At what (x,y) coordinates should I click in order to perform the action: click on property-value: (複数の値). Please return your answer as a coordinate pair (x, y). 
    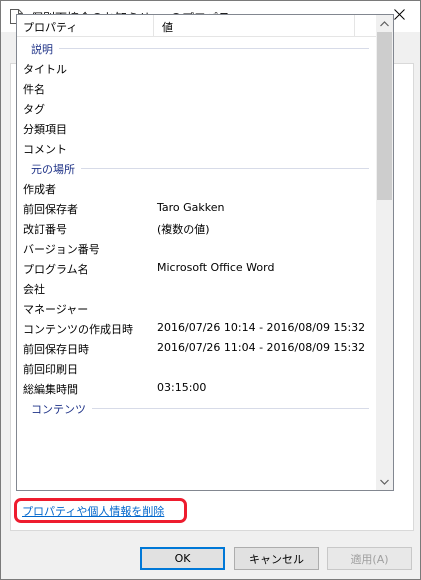
    Looking at the image, I should click on (183, 229).